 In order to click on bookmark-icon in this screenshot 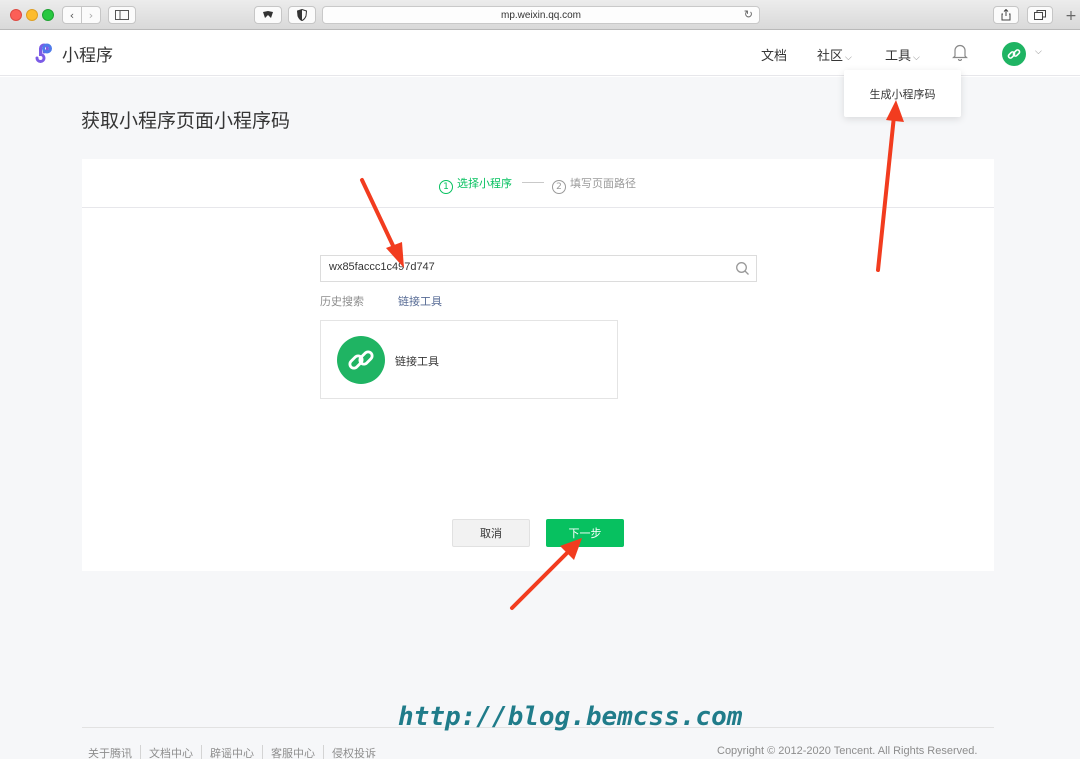, I will do `click(268, 14)`.